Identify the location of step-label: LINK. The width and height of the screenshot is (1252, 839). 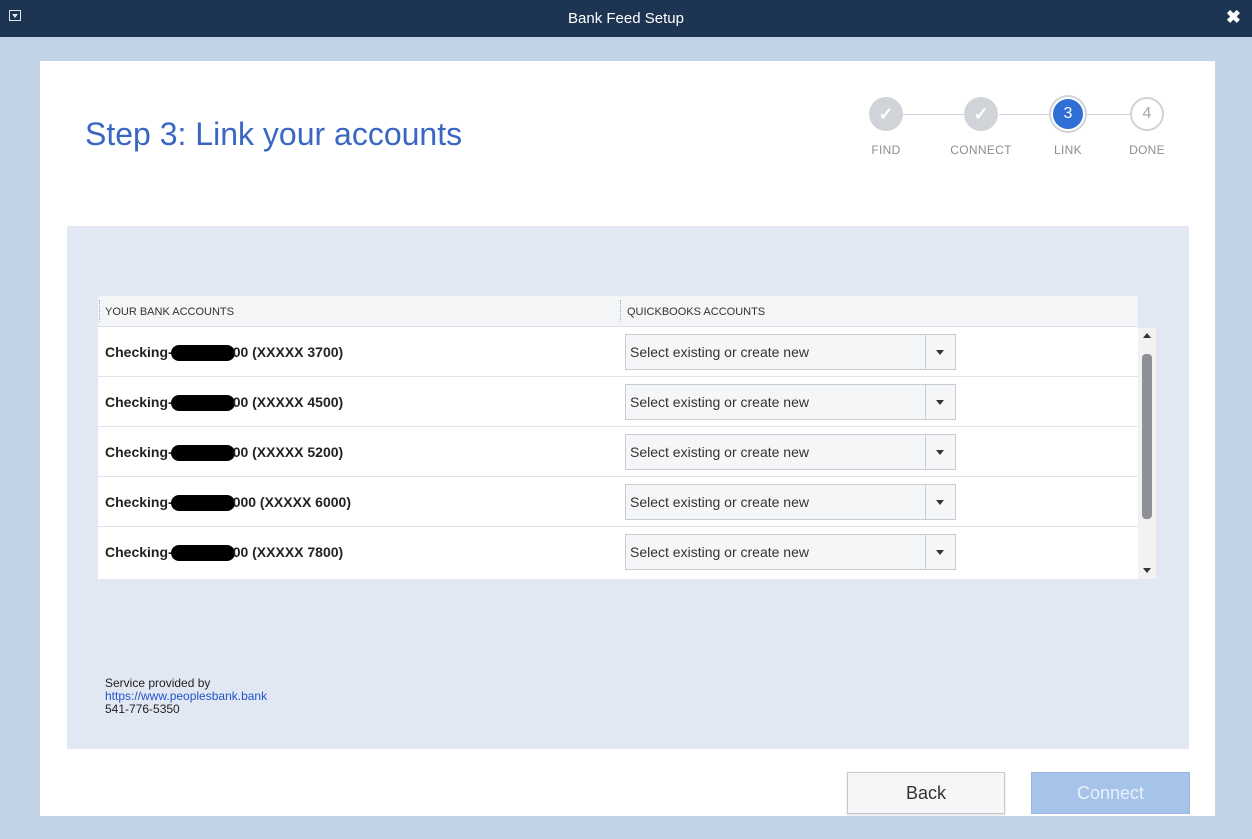
(1068, 150).